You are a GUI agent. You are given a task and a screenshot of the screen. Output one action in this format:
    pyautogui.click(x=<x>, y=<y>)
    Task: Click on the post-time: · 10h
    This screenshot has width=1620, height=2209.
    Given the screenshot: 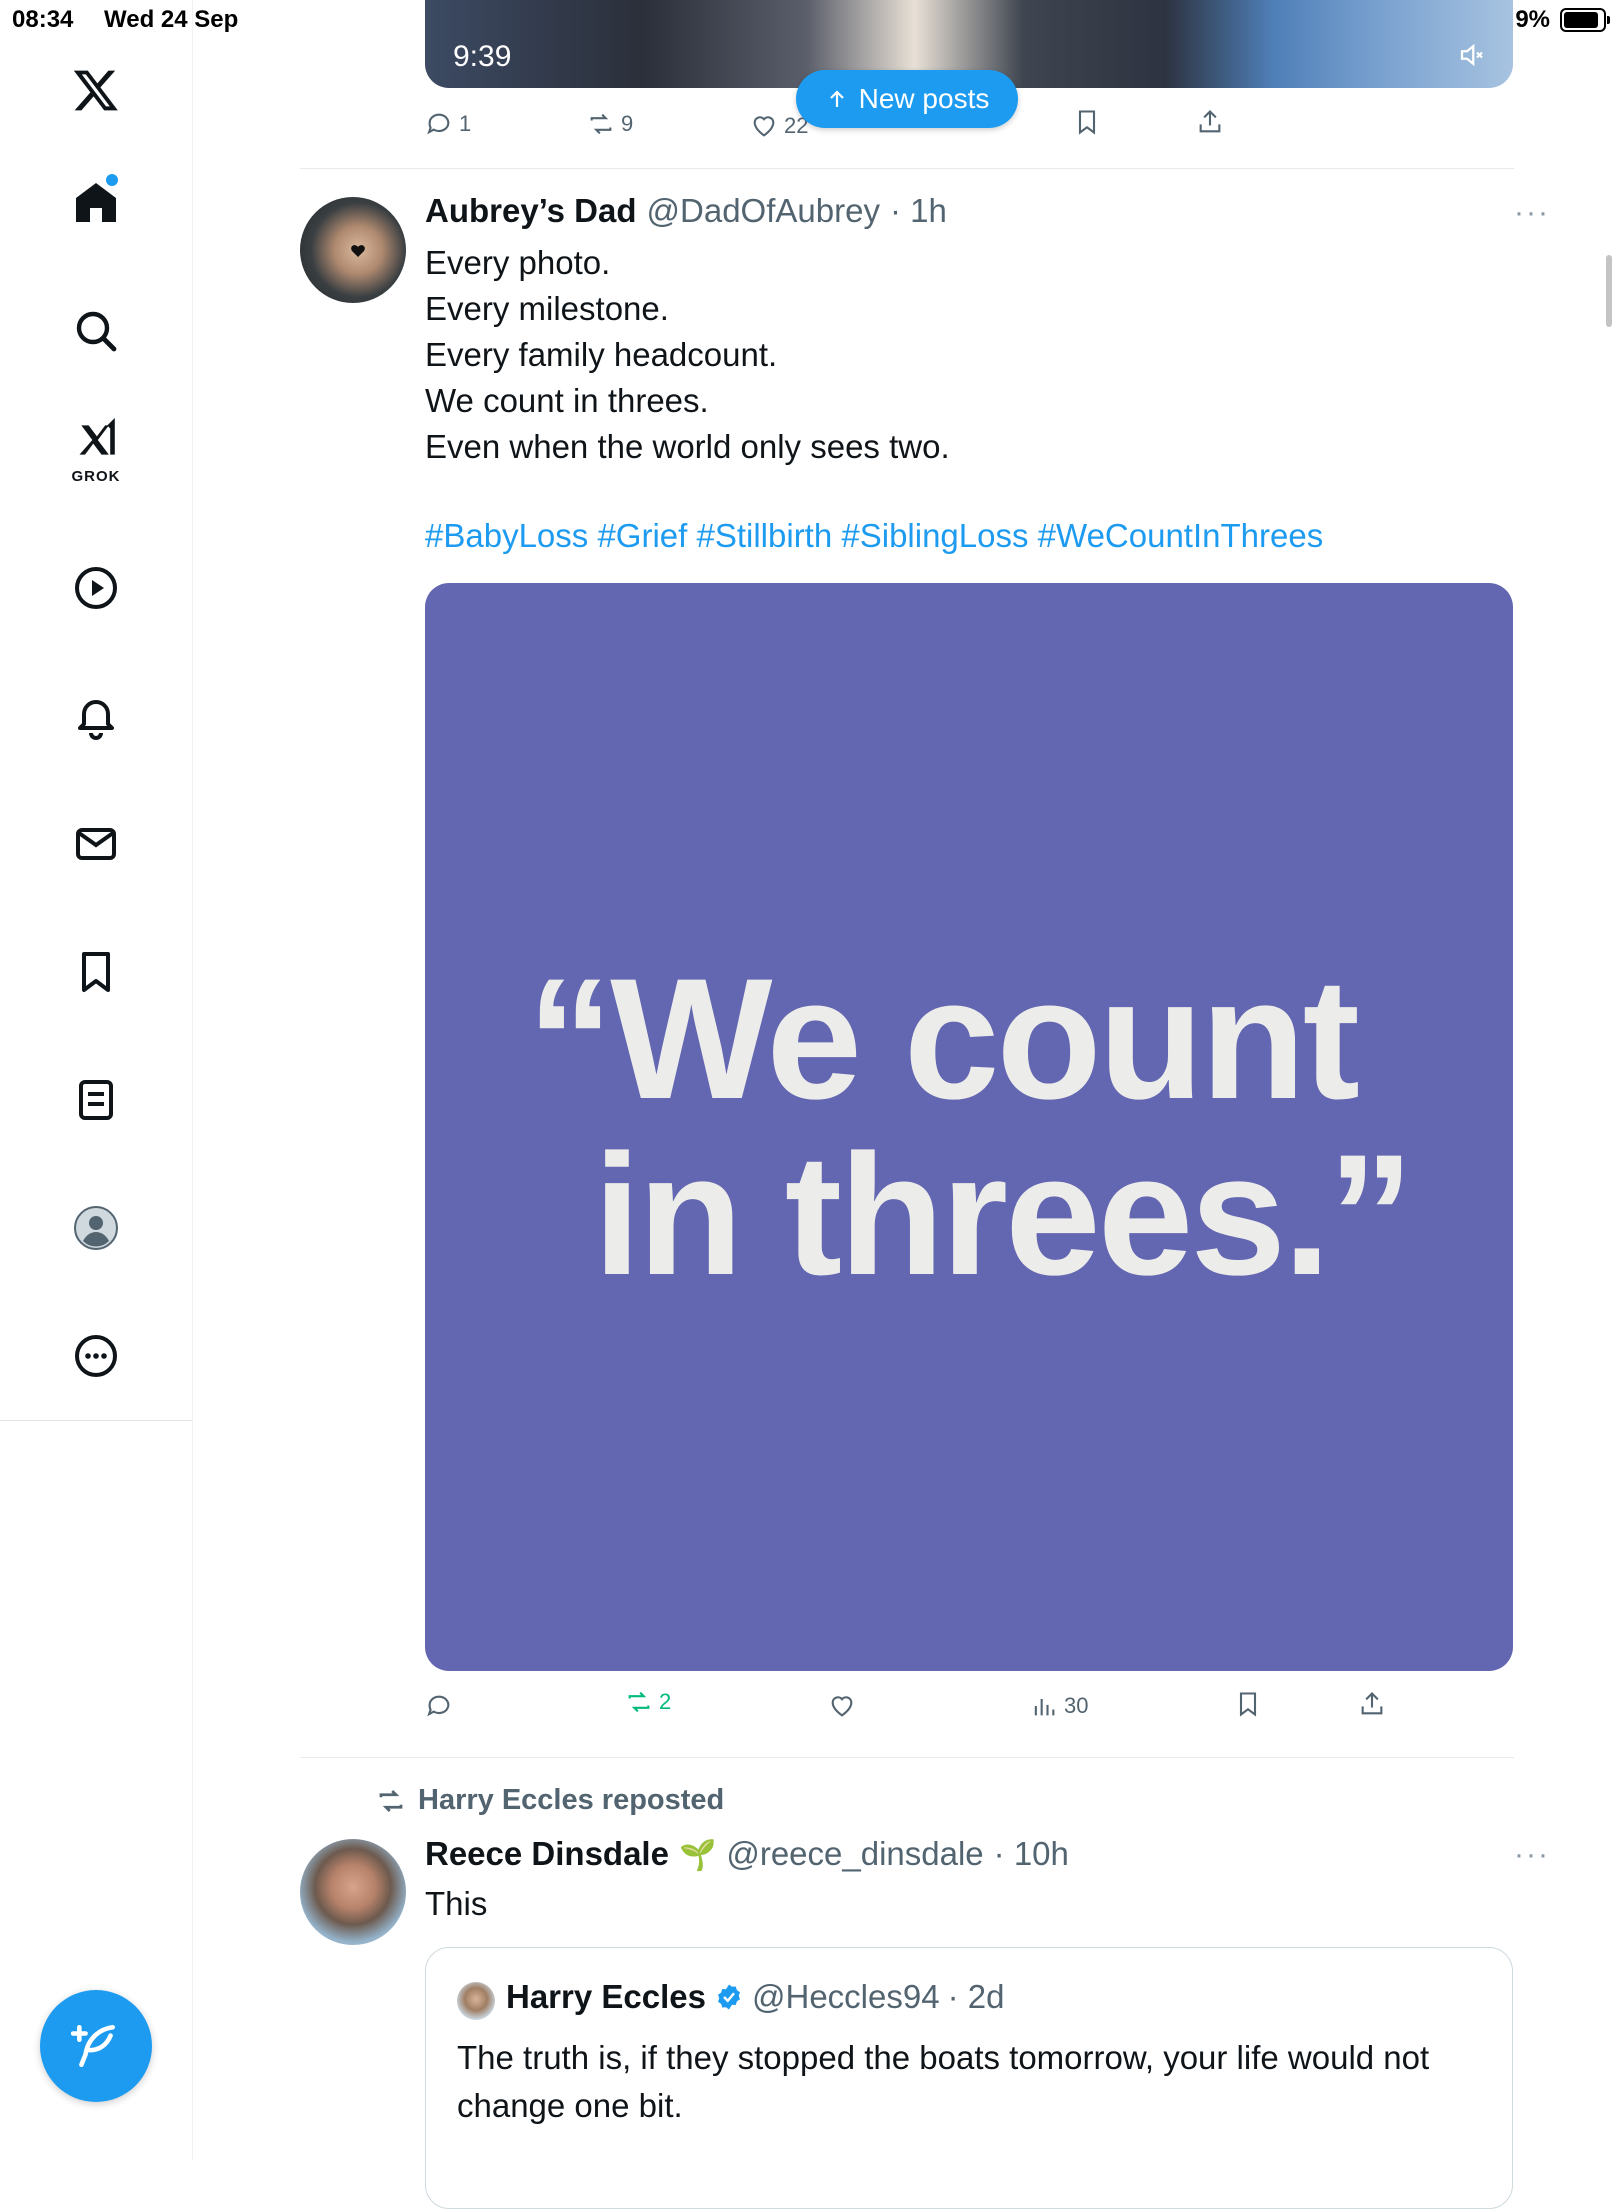 What is the action you would take?
    pyautogui.click(x=1031, y=1854)
    